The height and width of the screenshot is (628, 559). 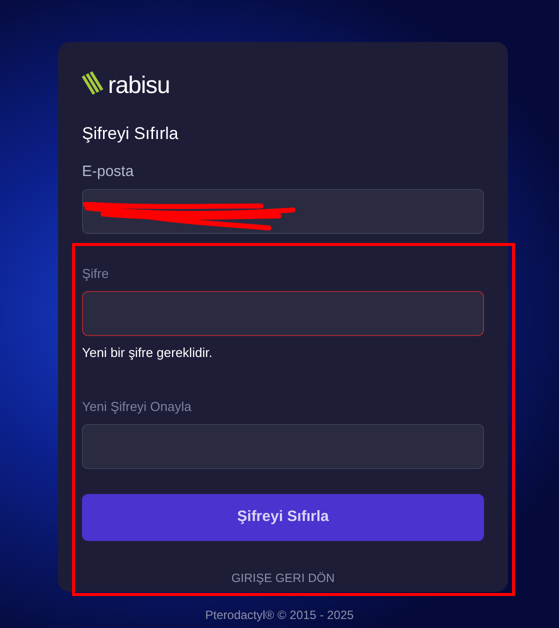 I want to click on back-to-login-link: GIRIŞE GERI DÖN, so click(x=283, y=578).